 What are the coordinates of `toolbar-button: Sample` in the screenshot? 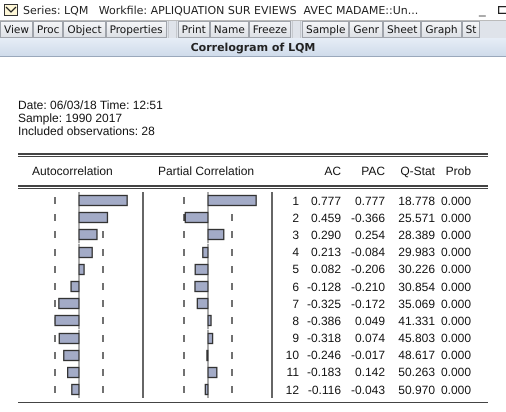 It's located at (326, 29).